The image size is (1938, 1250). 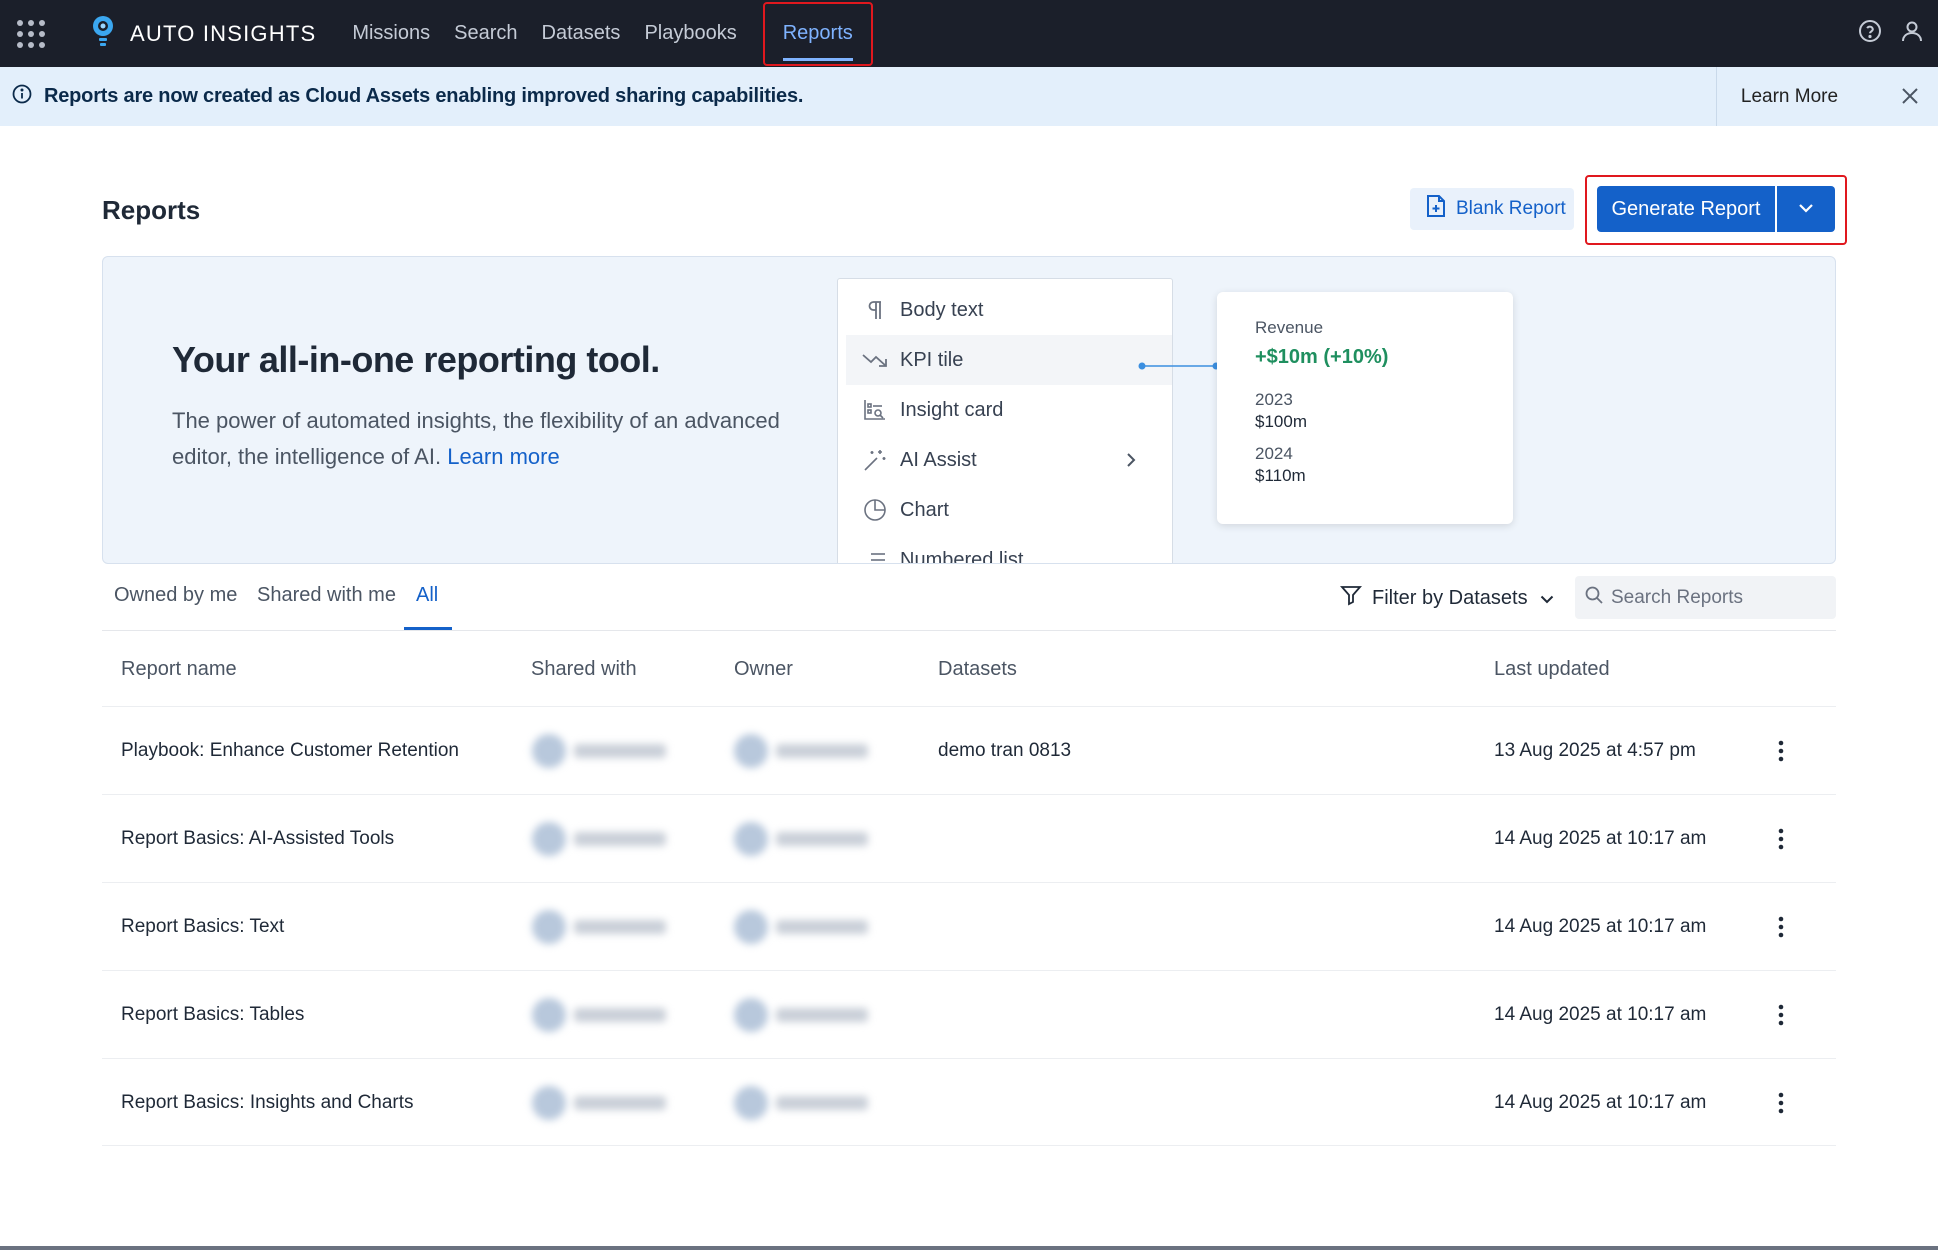 What do you see at coordinates (416, 359) in the screenshot?
I see `promo-title: Your all-in-one reporting tool.` at bounding box center [416, 359].